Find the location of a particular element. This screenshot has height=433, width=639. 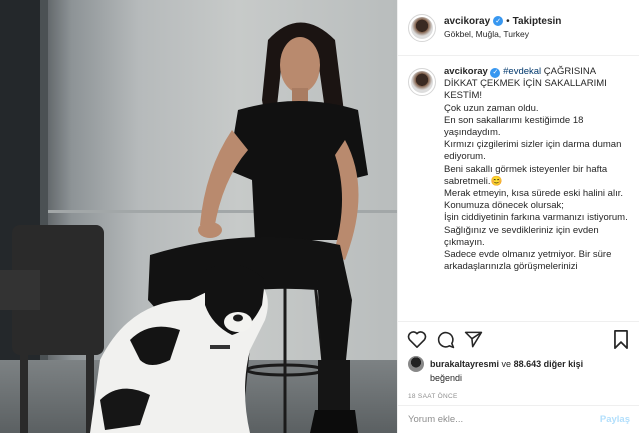

follow-status: Takiptesin is located at coordinates (537, 21).